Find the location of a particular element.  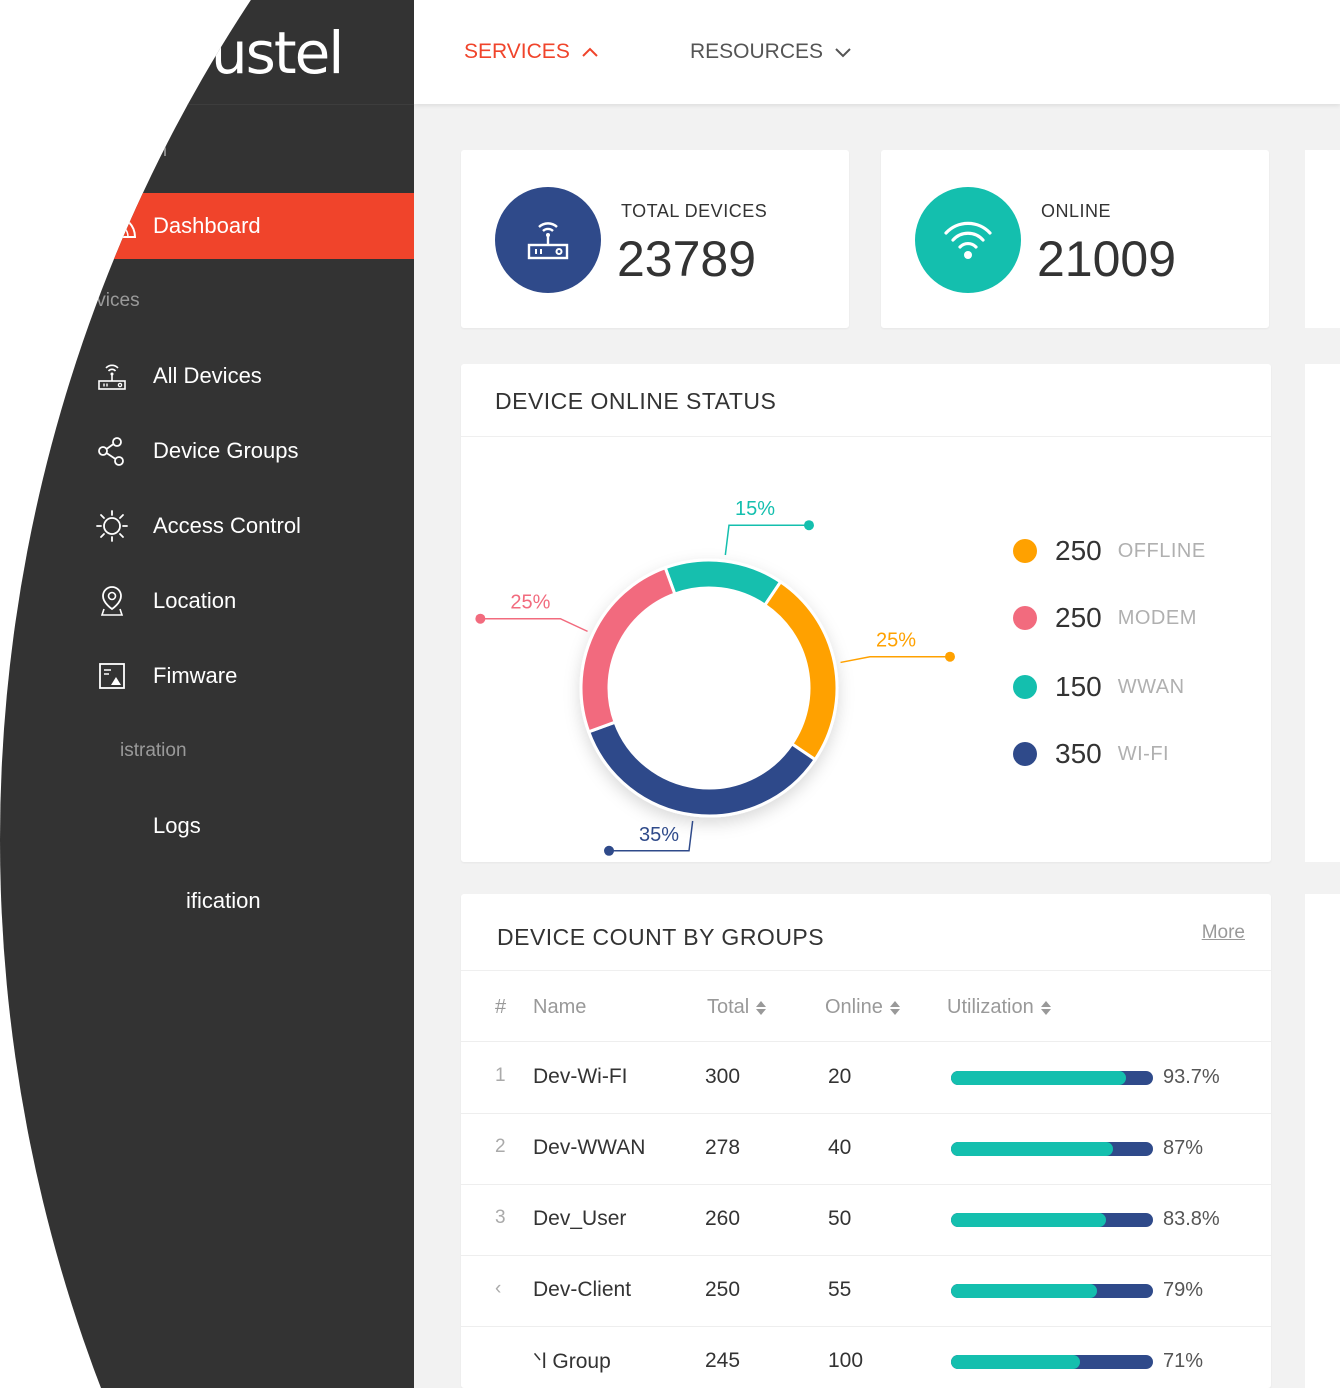

row-index: 1 is located at coordinates (500, 1075).